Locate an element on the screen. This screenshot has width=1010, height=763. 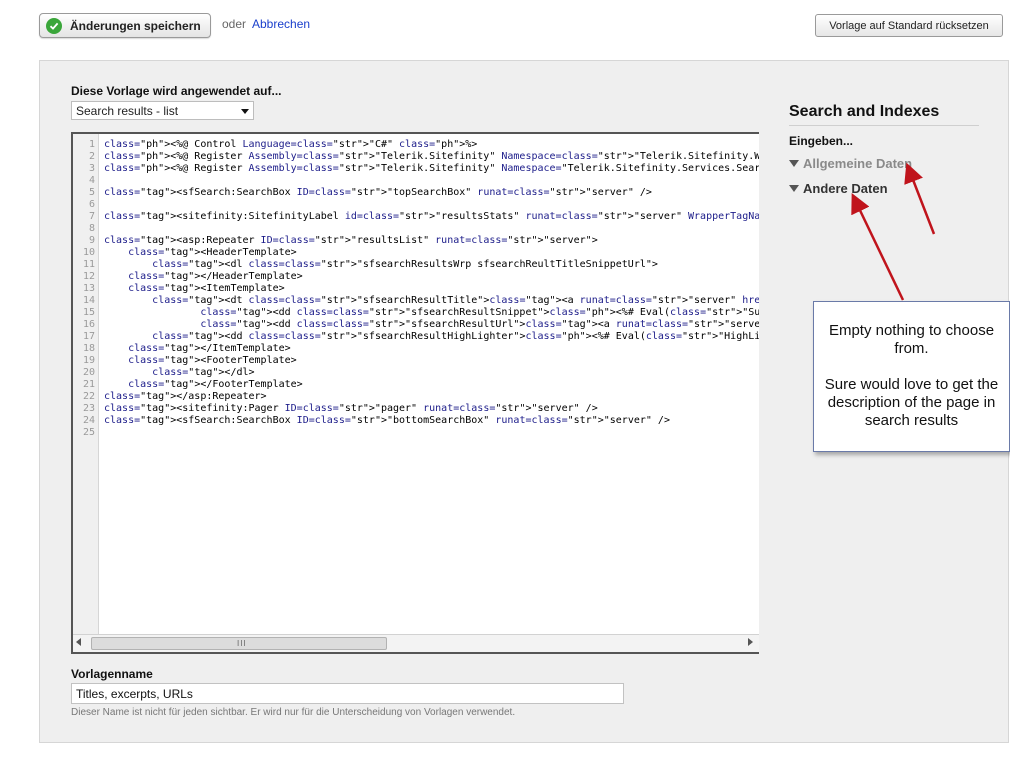
line-number: 11 is located at coordinates (88, 264).